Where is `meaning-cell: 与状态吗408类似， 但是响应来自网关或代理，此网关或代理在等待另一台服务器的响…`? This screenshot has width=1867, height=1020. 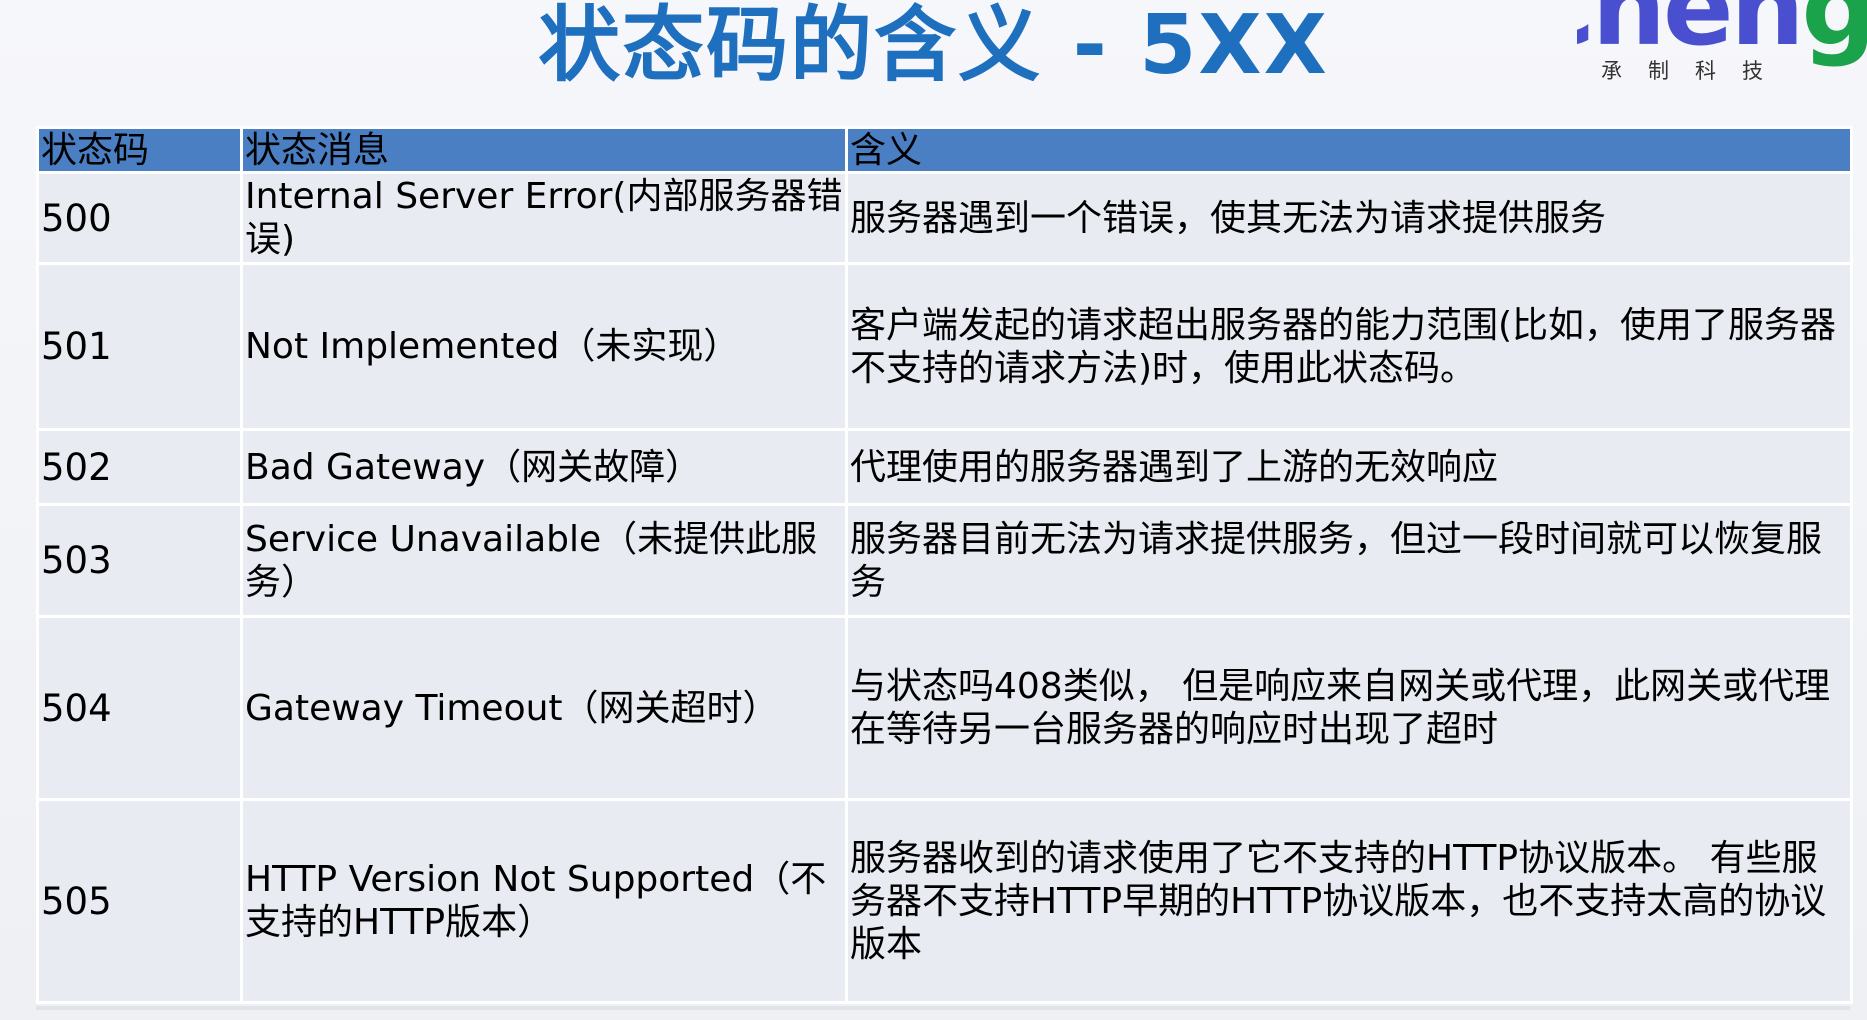 meaning-cell: 与状态吗408类似， 但是响应来自网关或代理，此网关或代理在等待另一台服务器的响… is located at coordinates (1349, 708).